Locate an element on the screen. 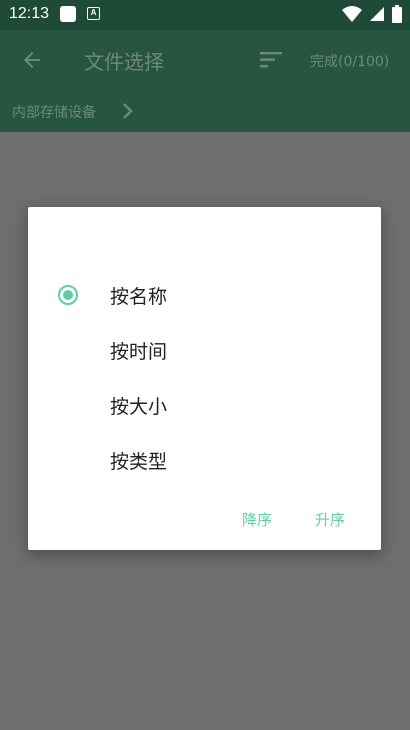 This screenshot has height=730, width=410. app-bar: 文件选择 完成(0/100) is located at coordinates (205, 60).